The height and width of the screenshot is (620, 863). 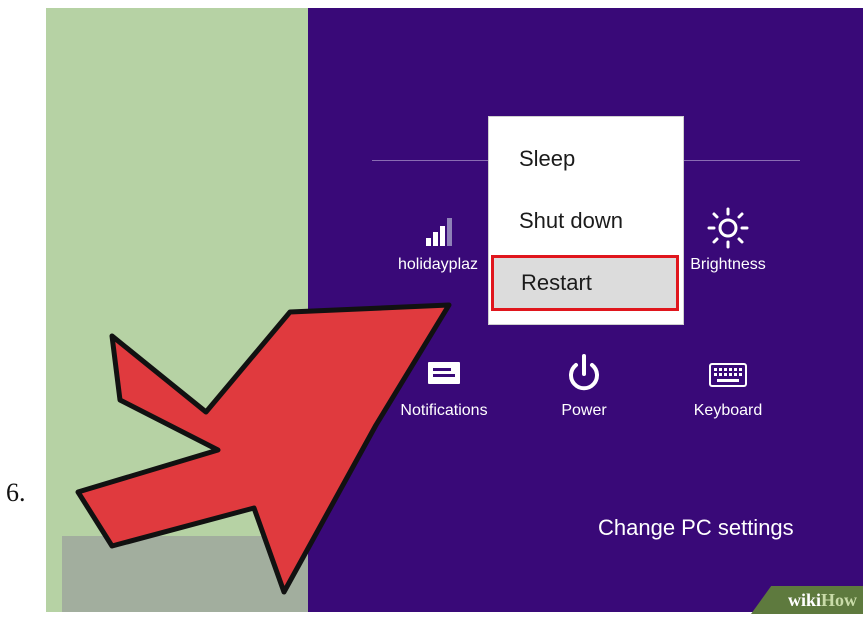 What do you see at coordinates (16, 492) in the screenshot?
I see `step-number: 6.` at bounding box center [16, 492].